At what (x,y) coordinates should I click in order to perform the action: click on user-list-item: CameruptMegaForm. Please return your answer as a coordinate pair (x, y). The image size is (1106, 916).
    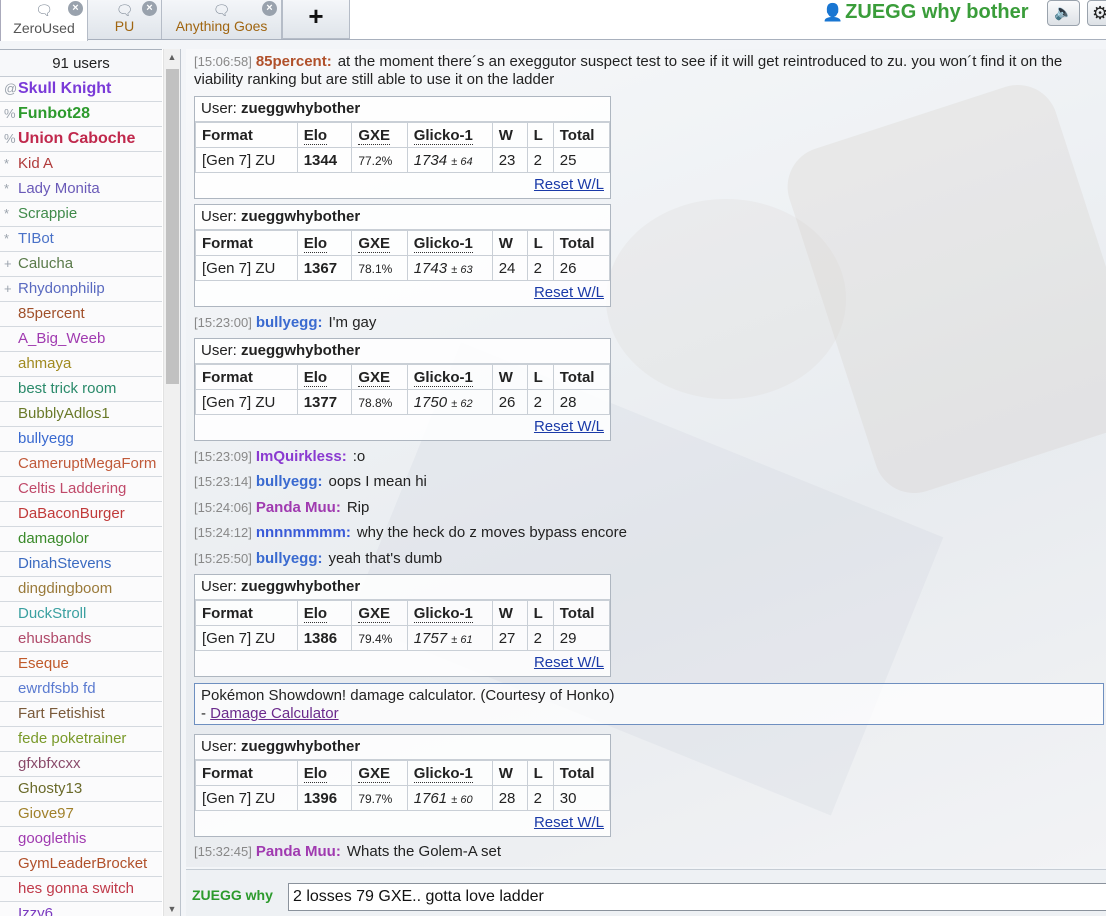
    Looking at the image, I should click on (81, 464).